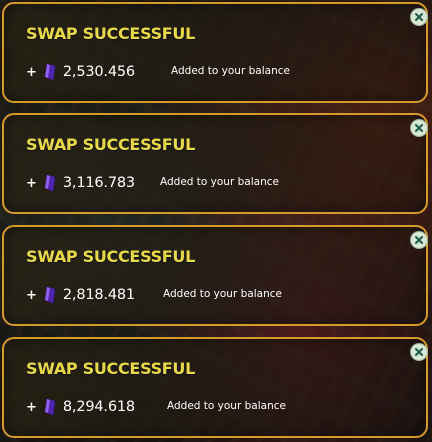 The width and height of the screenshot is (432, 442). I want to click on toast-amount-row: + 2,530.456, so click(80, 72).